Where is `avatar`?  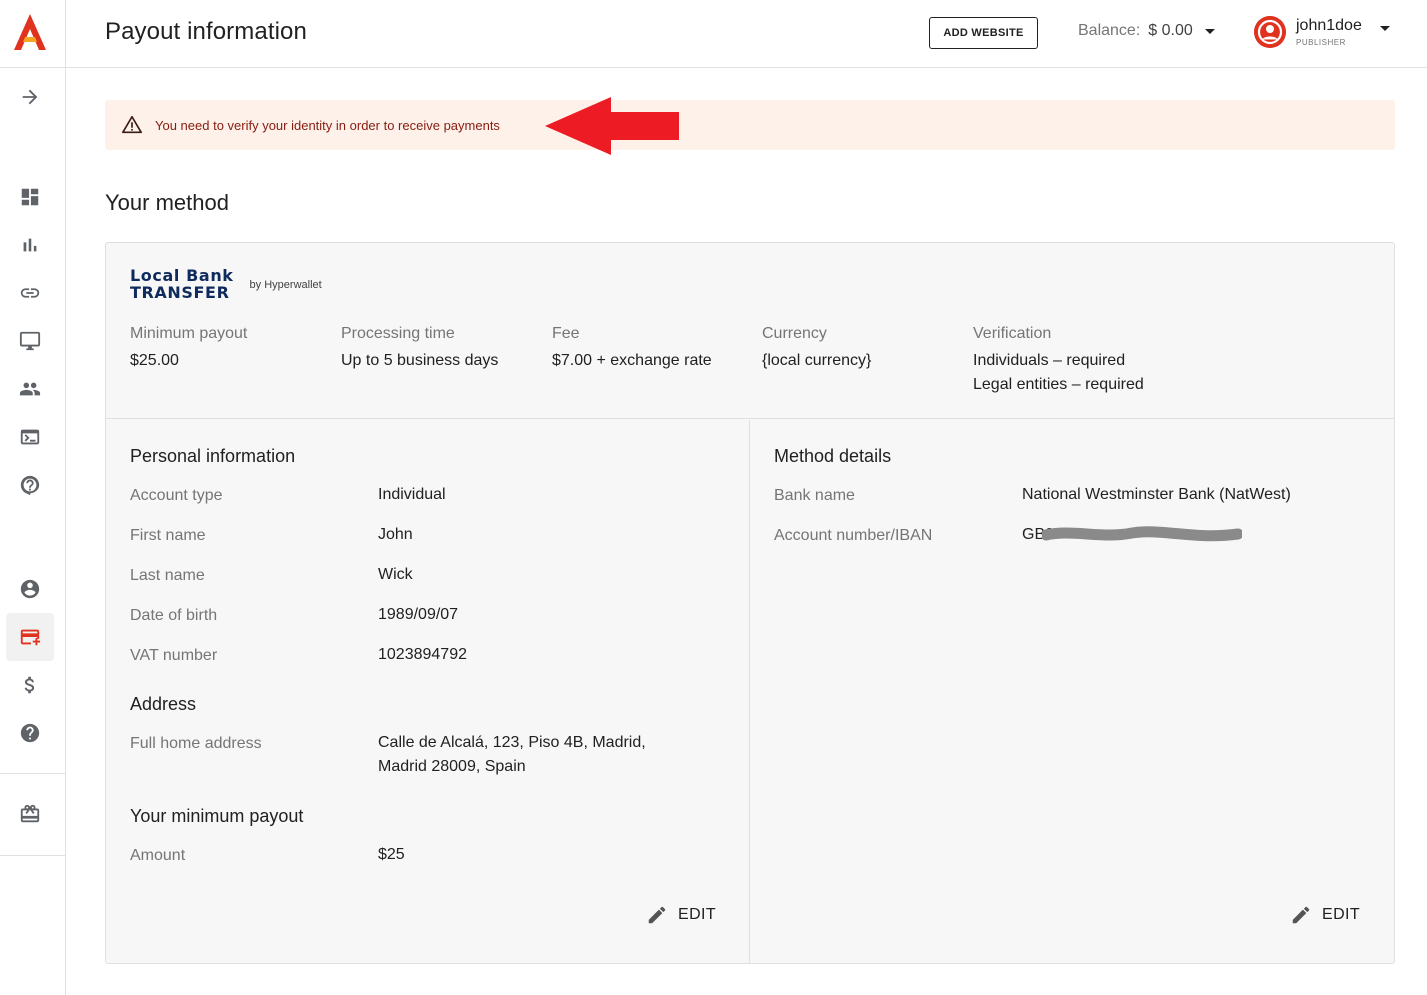
avatar is located at coordinates (1270, 32).